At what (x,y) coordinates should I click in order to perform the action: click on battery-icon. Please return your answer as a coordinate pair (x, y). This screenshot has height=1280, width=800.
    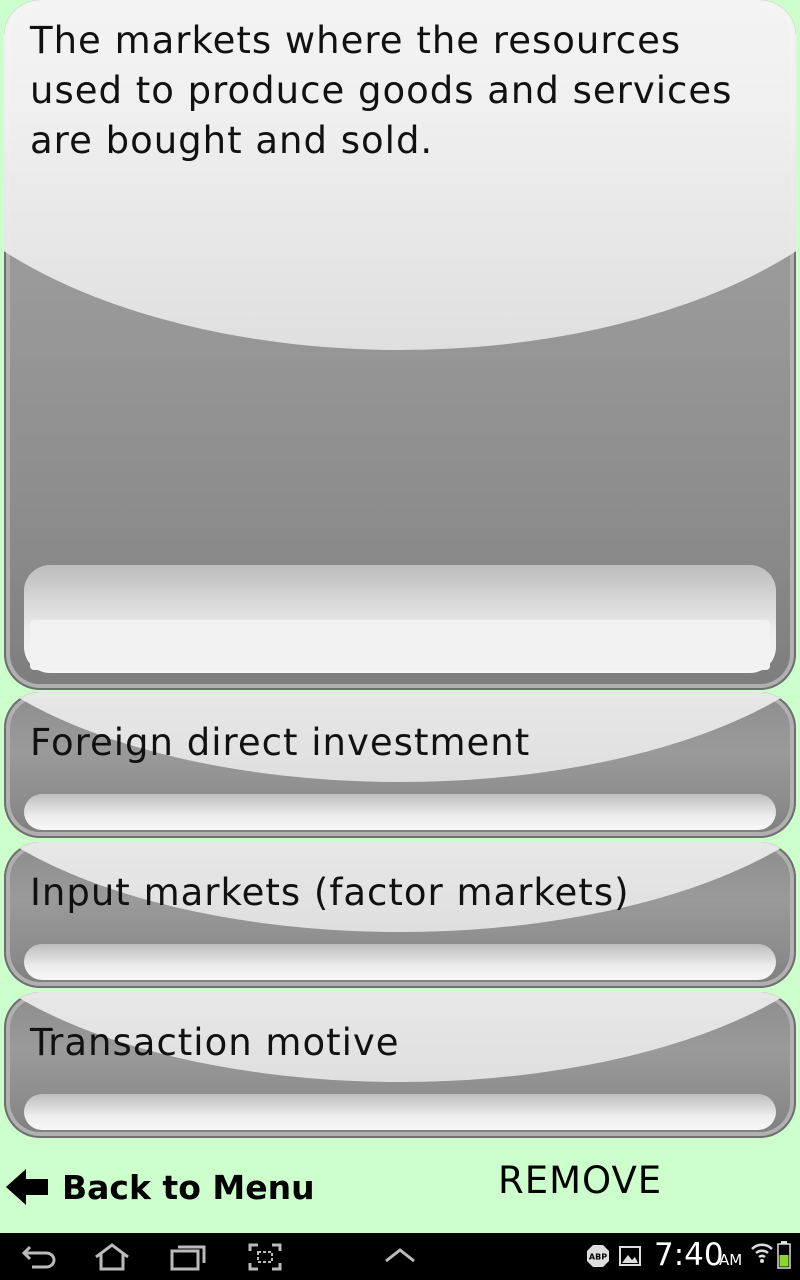
    Looking at the image, I should click on (784, 1255).